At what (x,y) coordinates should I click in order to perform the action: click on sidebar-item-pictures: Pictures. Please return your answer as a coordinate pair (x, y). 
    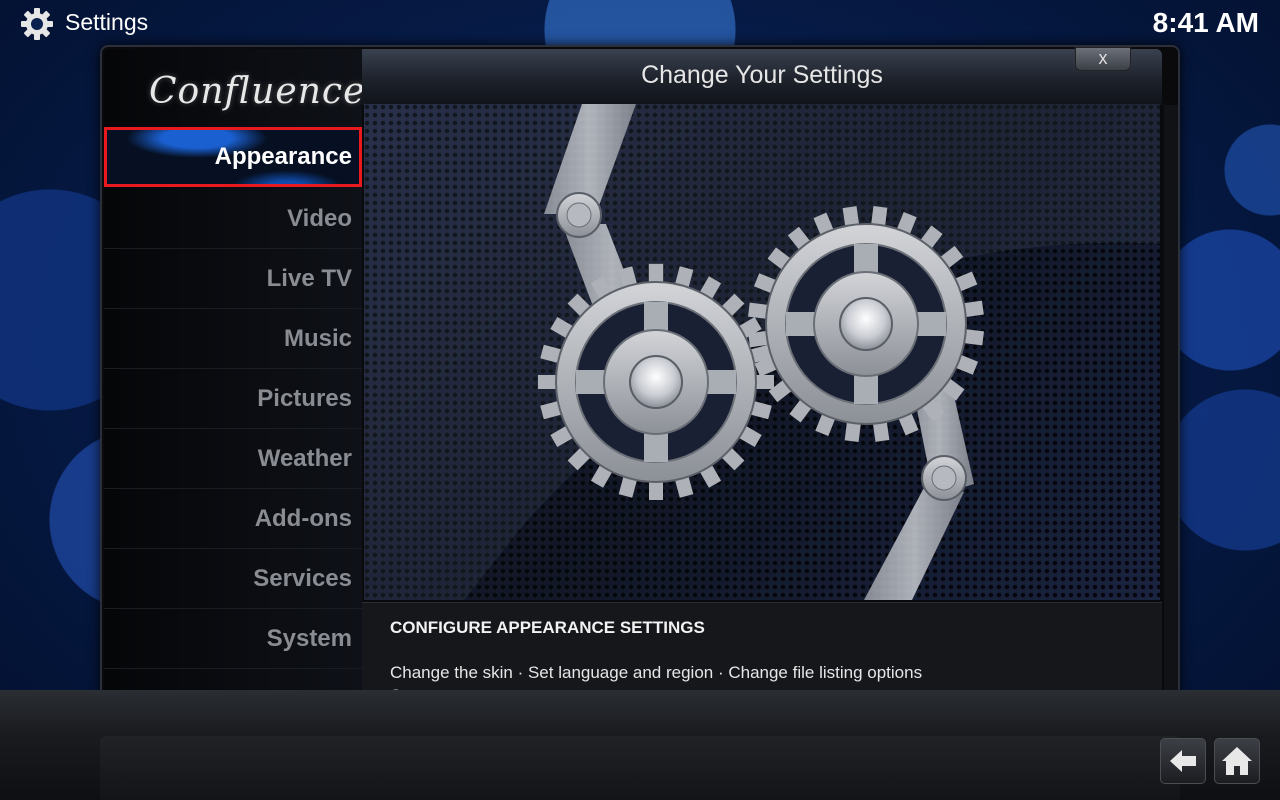
    Looking at the image, I should click on (233, 399).